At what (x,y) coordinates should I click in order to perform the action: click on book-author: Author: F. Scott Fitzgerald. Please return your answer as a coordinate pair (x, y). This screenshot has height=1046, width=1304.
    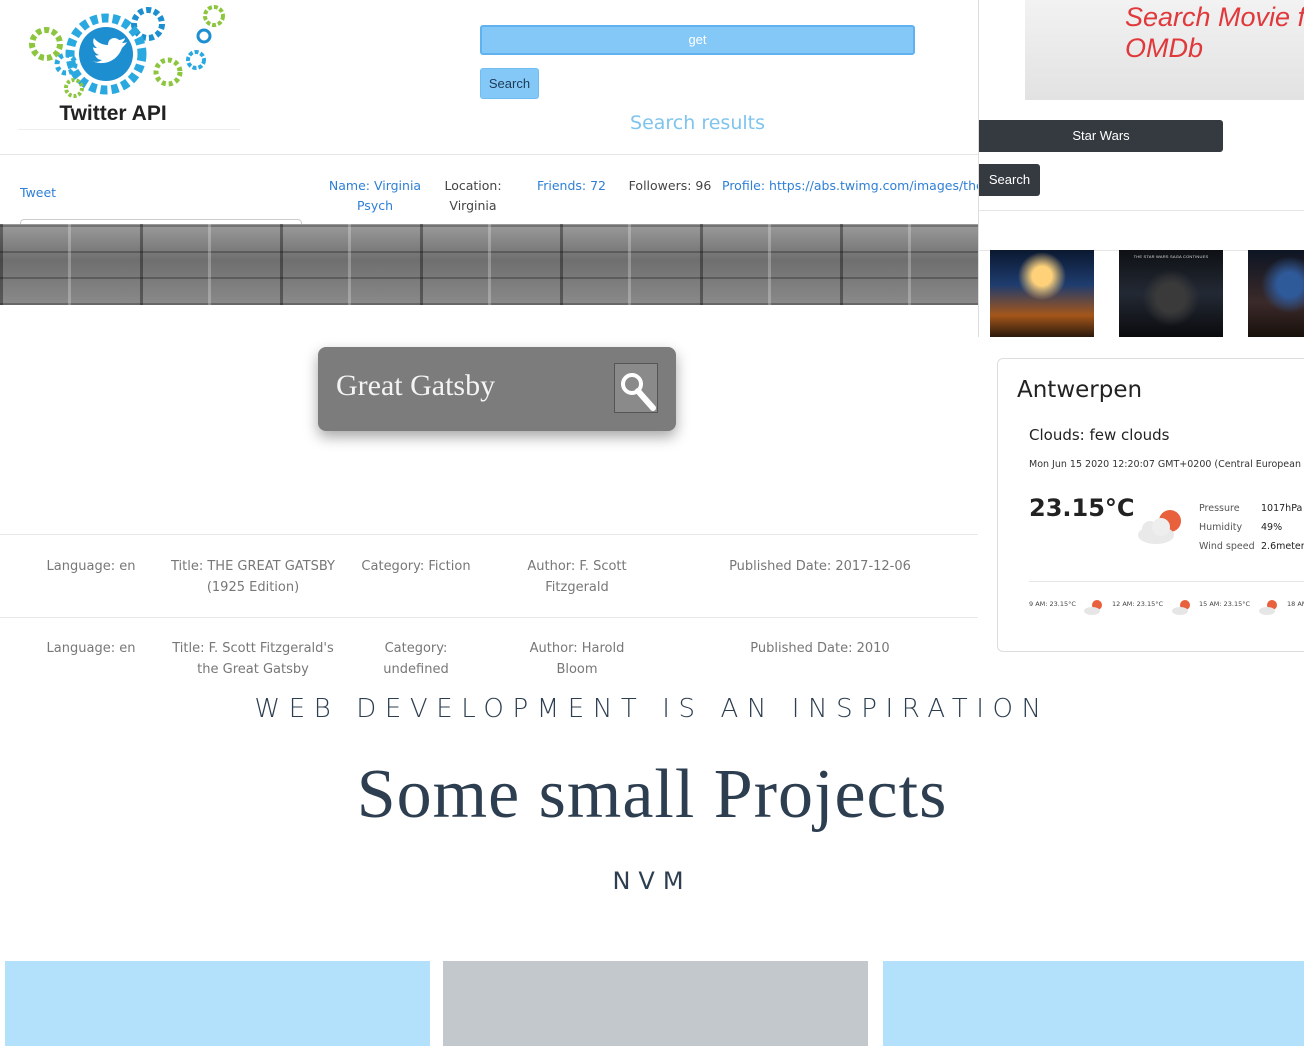
    Looking at the image, I should click on (577, 577).